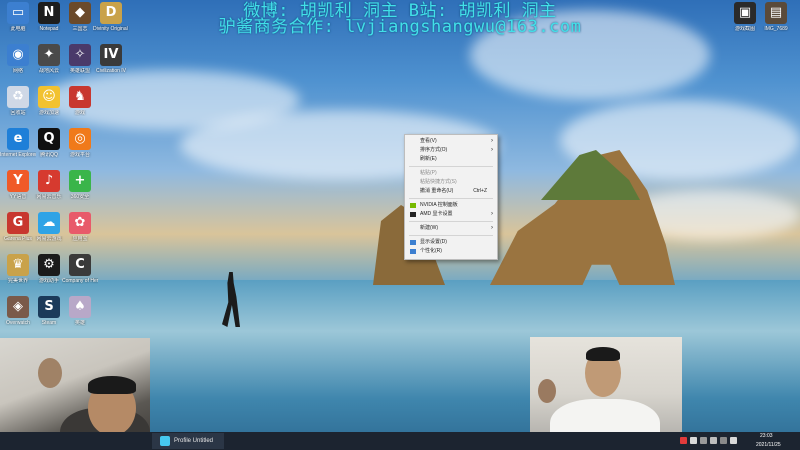 The height and width of the screenshot is (450, 800). I want to click on desktop-icon-label: 游戏, so click(79, 113).